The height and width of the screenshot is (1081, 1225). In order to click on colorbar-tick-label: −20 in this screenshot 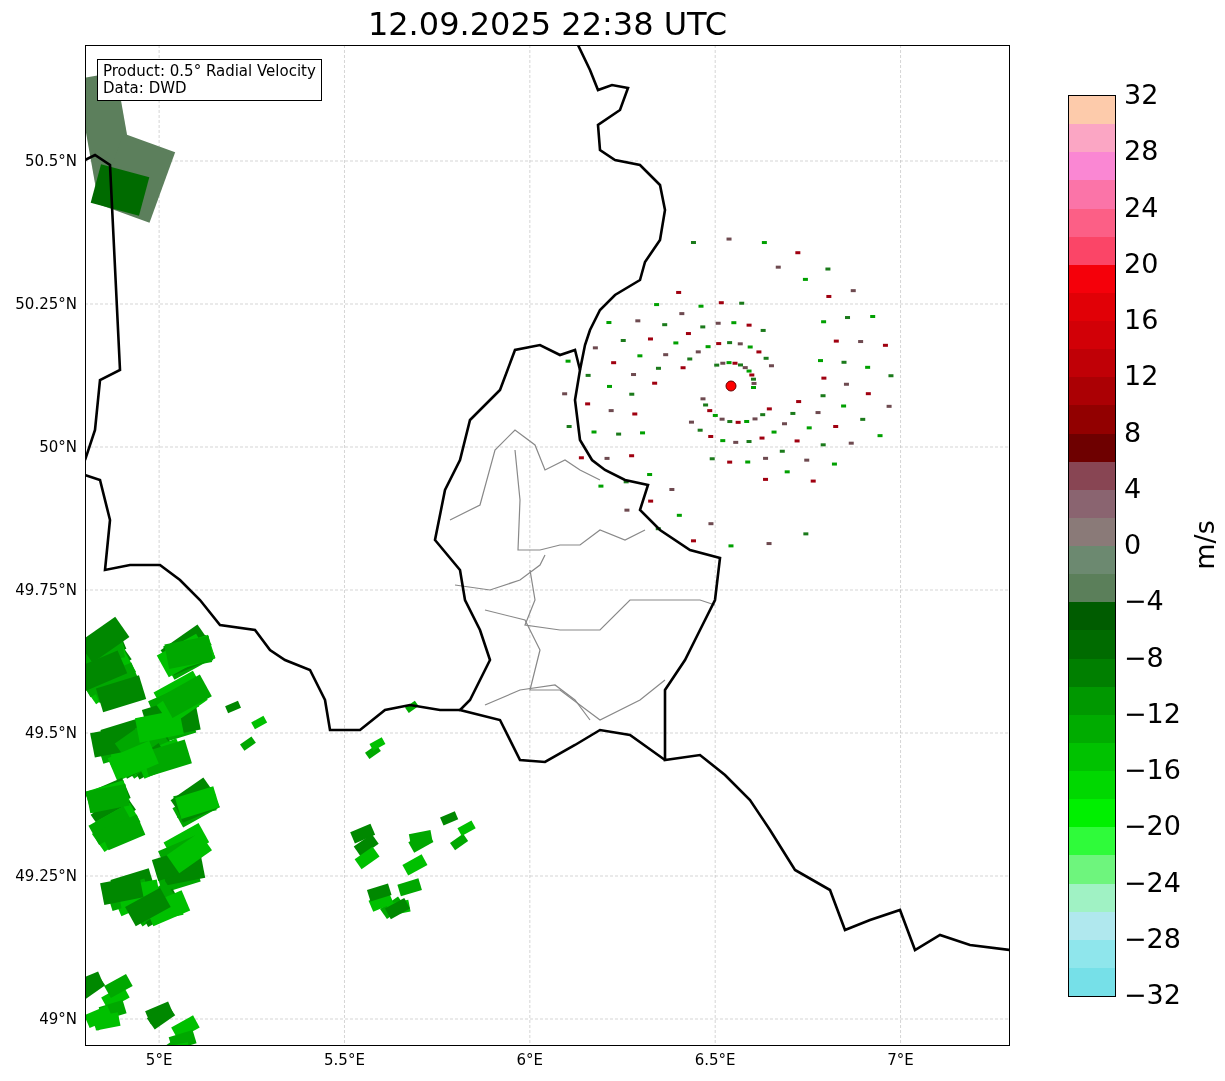, I will do `click(1152, 826)`.